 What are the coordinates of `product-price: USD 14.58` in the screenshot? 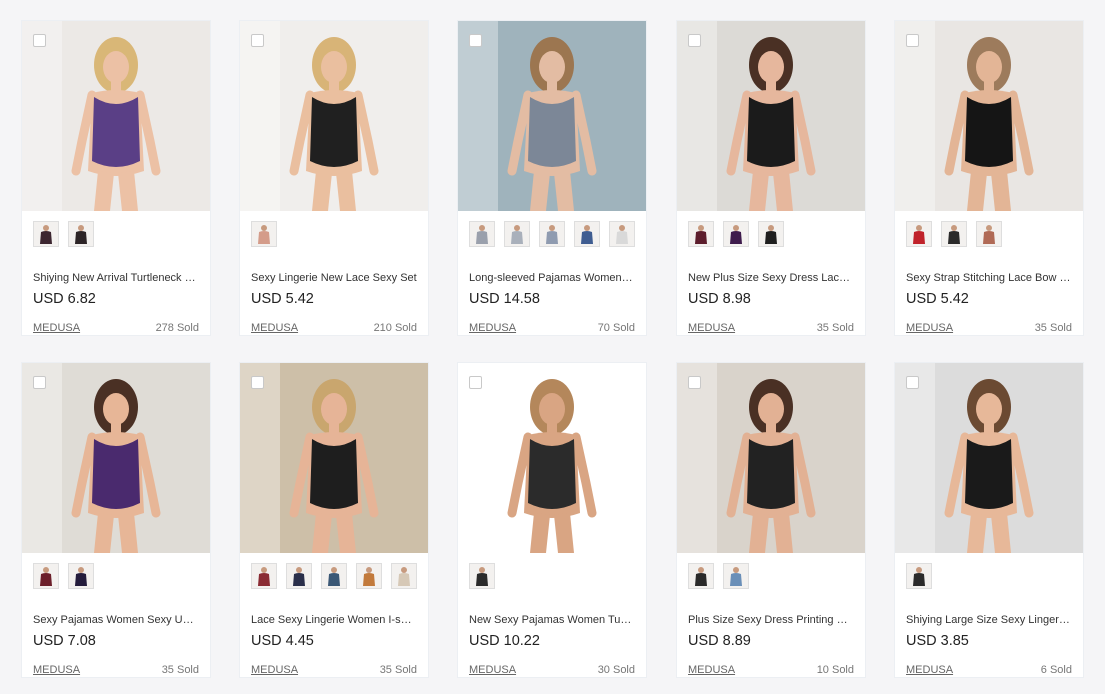 It's located at (504, 299).